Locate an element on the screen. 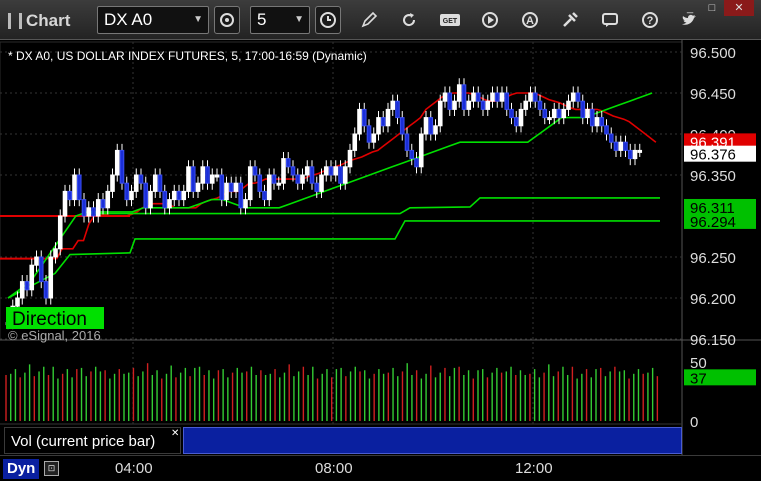  chat-button is located at coordinates (610, 20).